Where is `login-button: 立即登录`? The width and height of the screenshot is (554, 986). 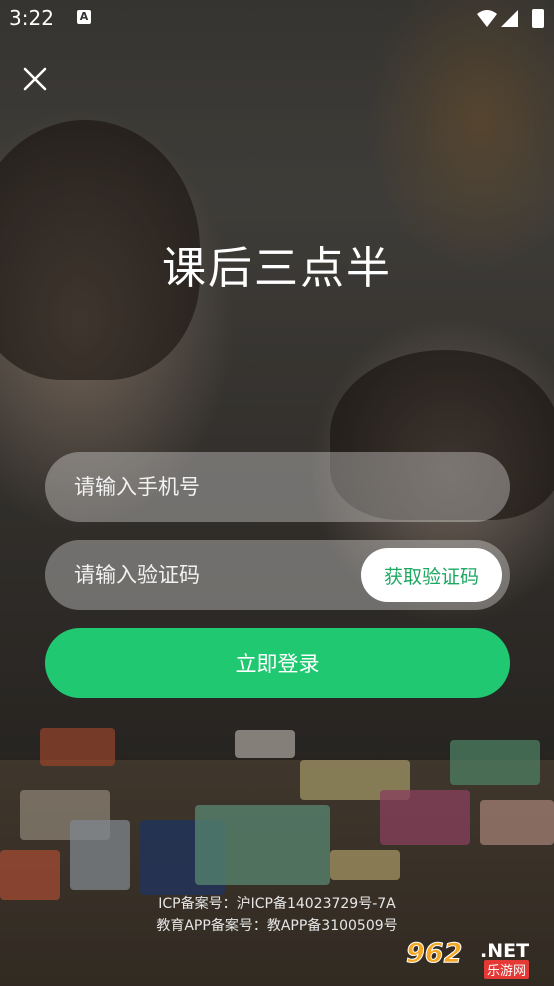
login-button: 立即登录 is located at coordinates (277, 663).